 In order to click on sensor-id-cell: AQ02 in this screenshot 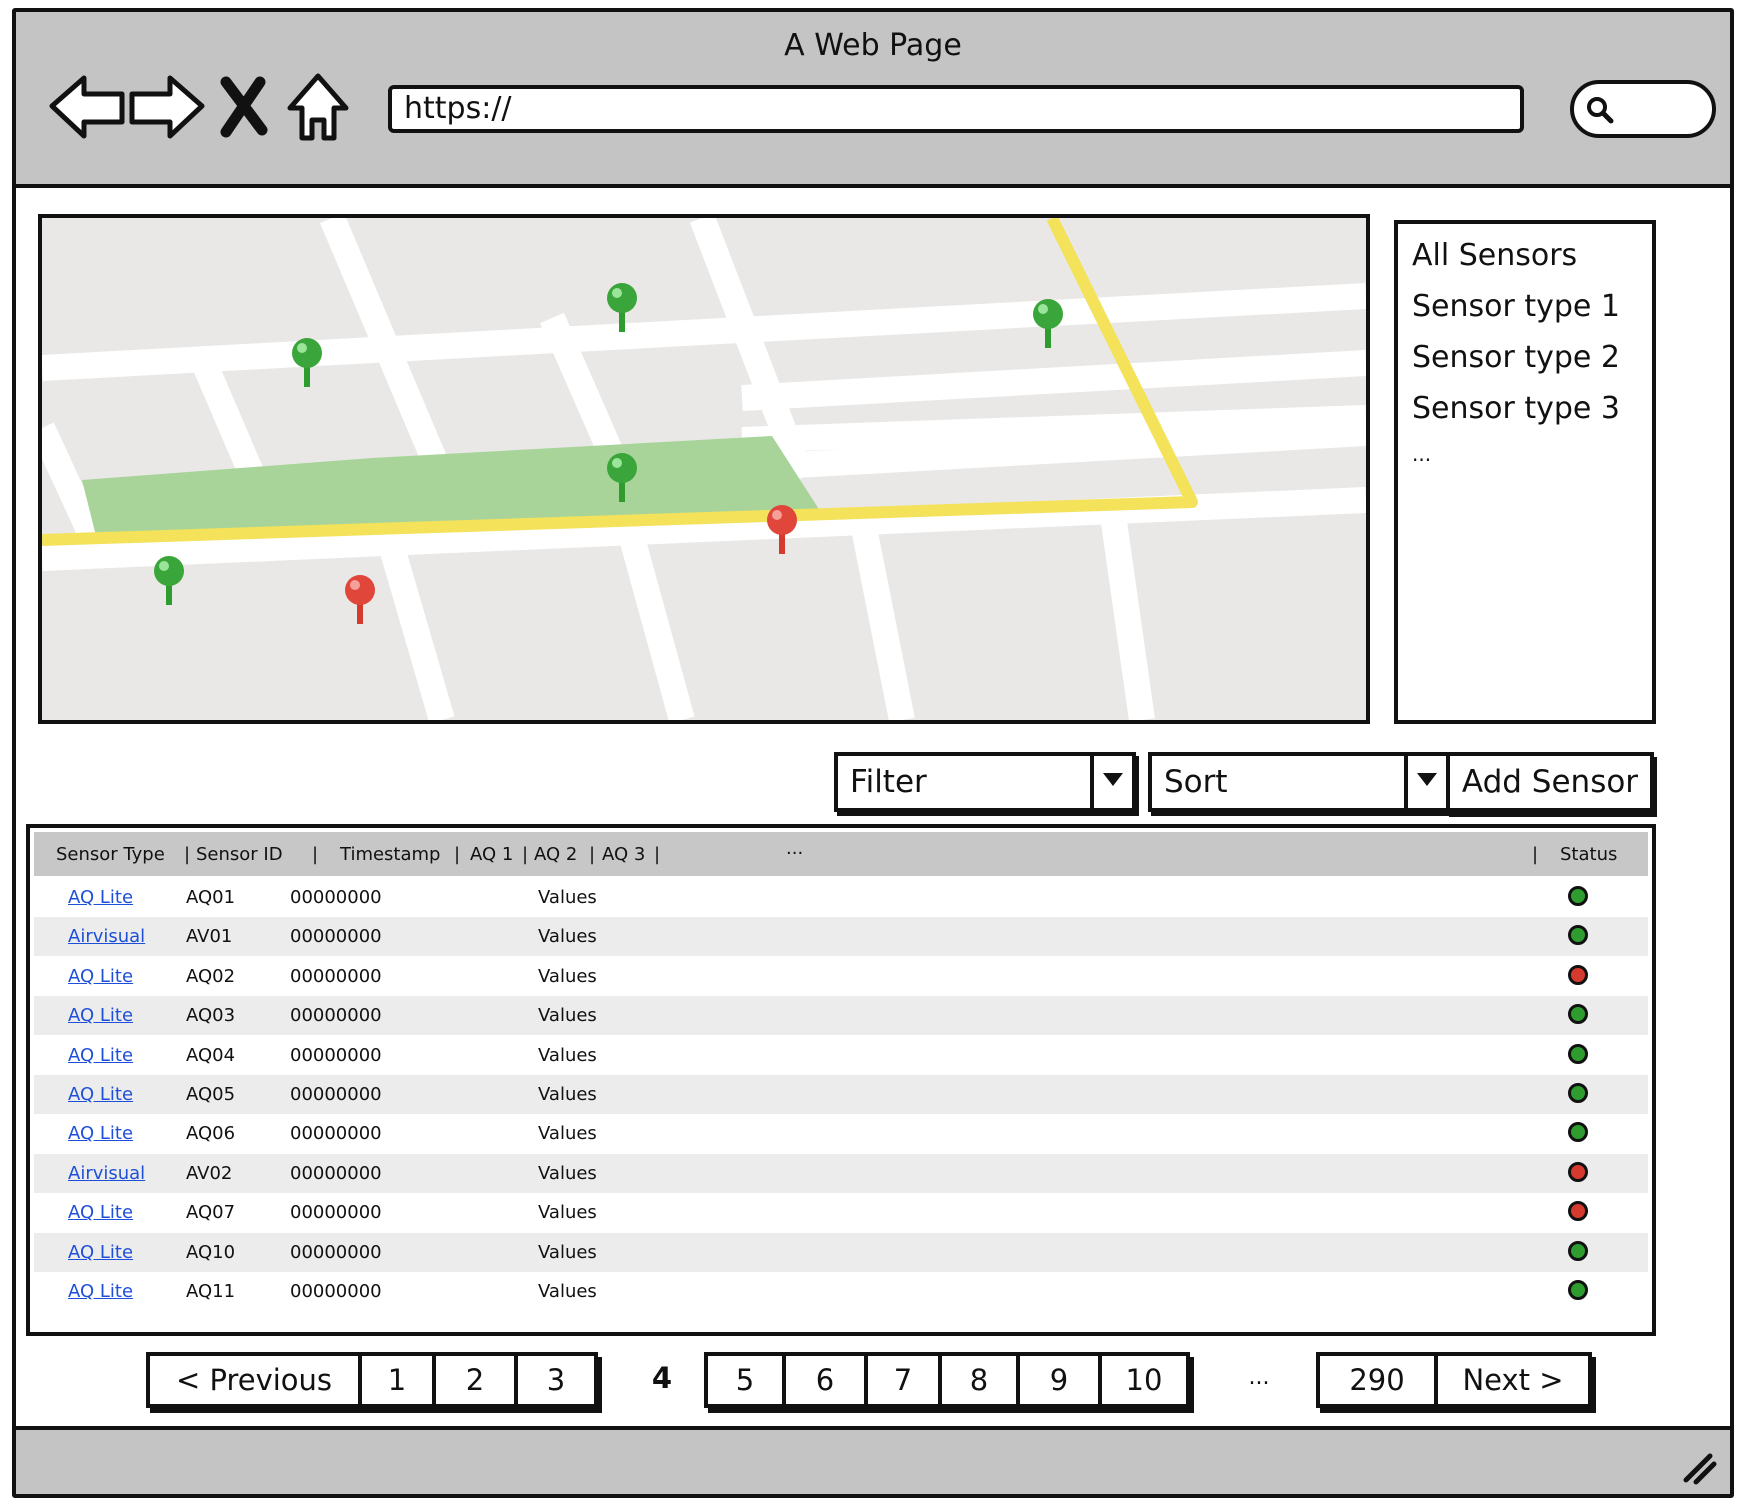, I will do `click(211, 976)`.